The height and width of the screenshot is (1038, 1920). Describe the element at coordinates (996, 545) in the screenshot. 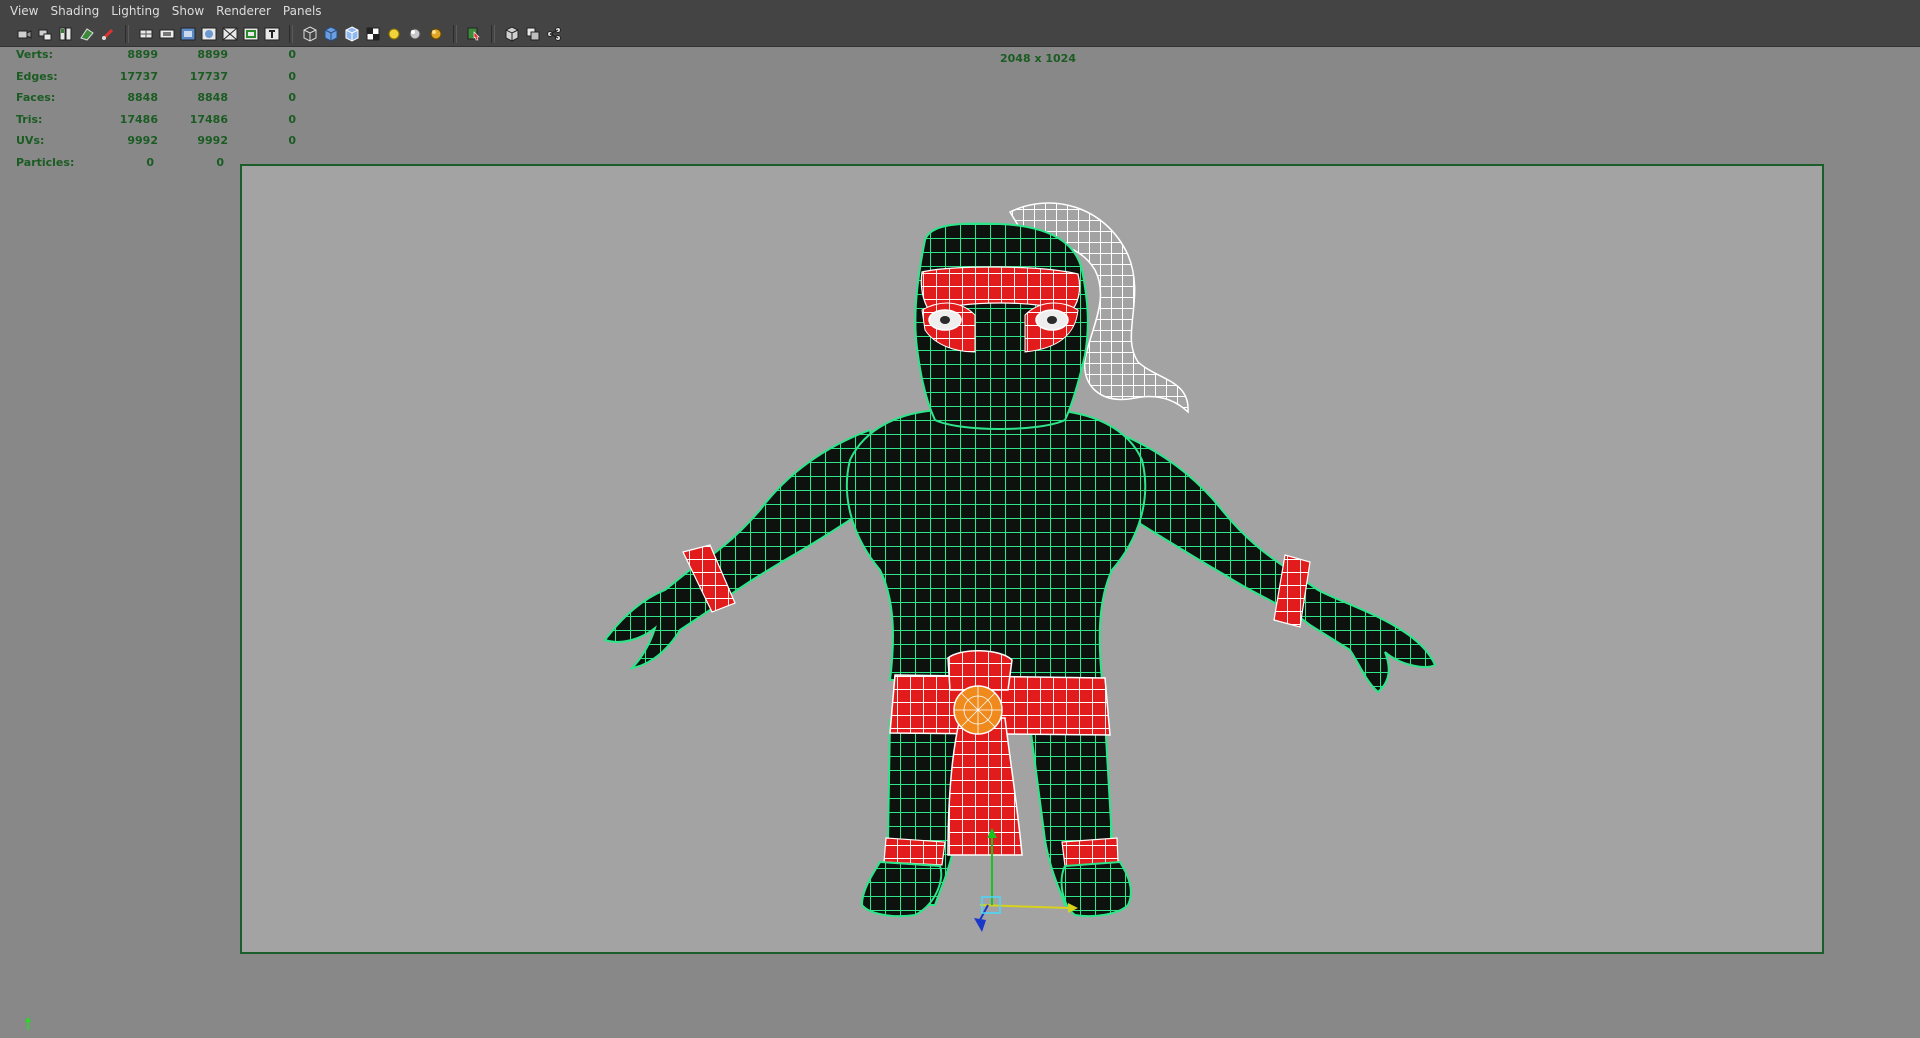

I see `torso-mesh` at that location.